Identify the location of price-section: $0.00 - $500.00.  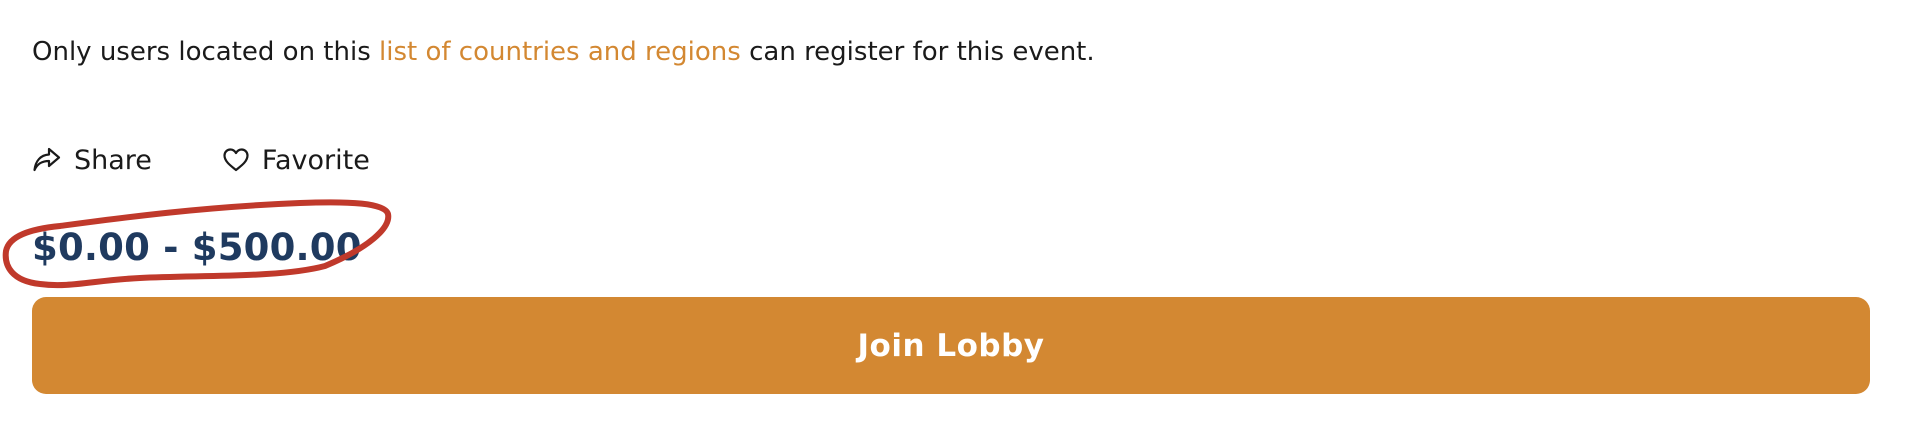
(210, 244).